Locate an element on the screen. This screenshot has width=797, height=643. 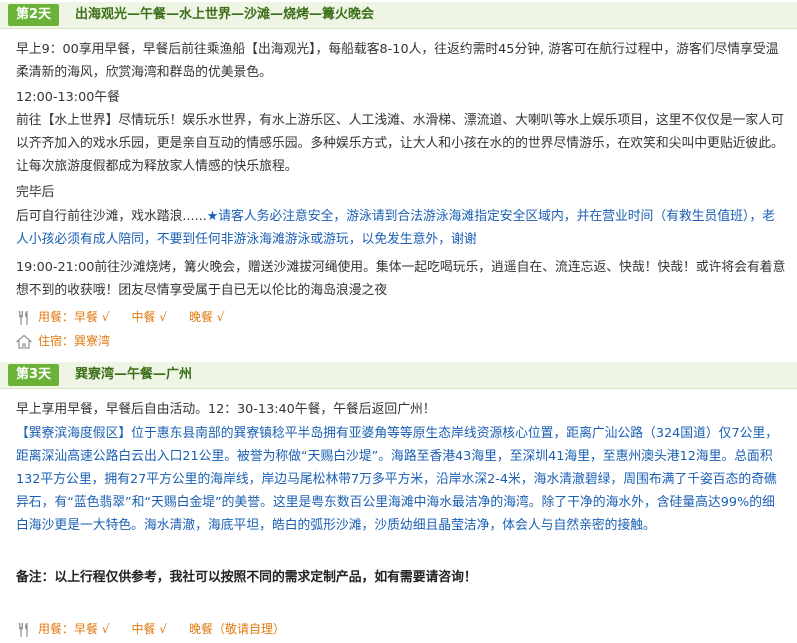
day2-paragraph-2: 12:00-13:00午餐 is located at coordinates (68, 97).